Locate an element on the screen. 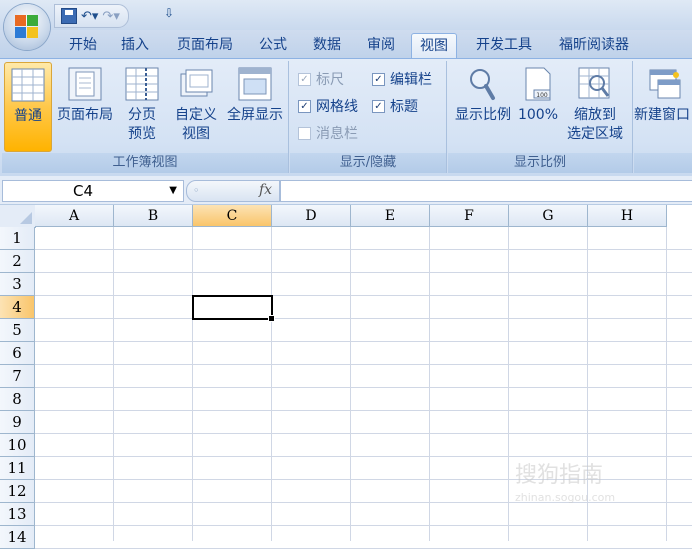  name-box: C4 ▼ is located at coordinates (93, 191).